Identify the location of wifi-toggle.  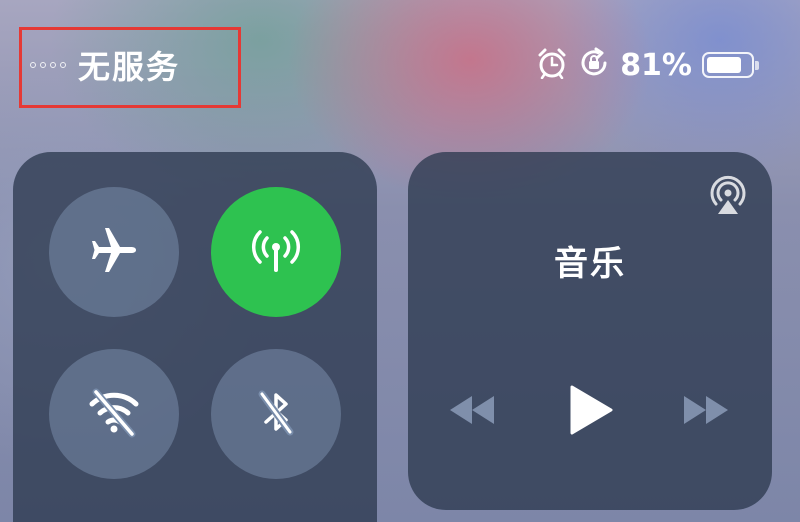
(114, 414).